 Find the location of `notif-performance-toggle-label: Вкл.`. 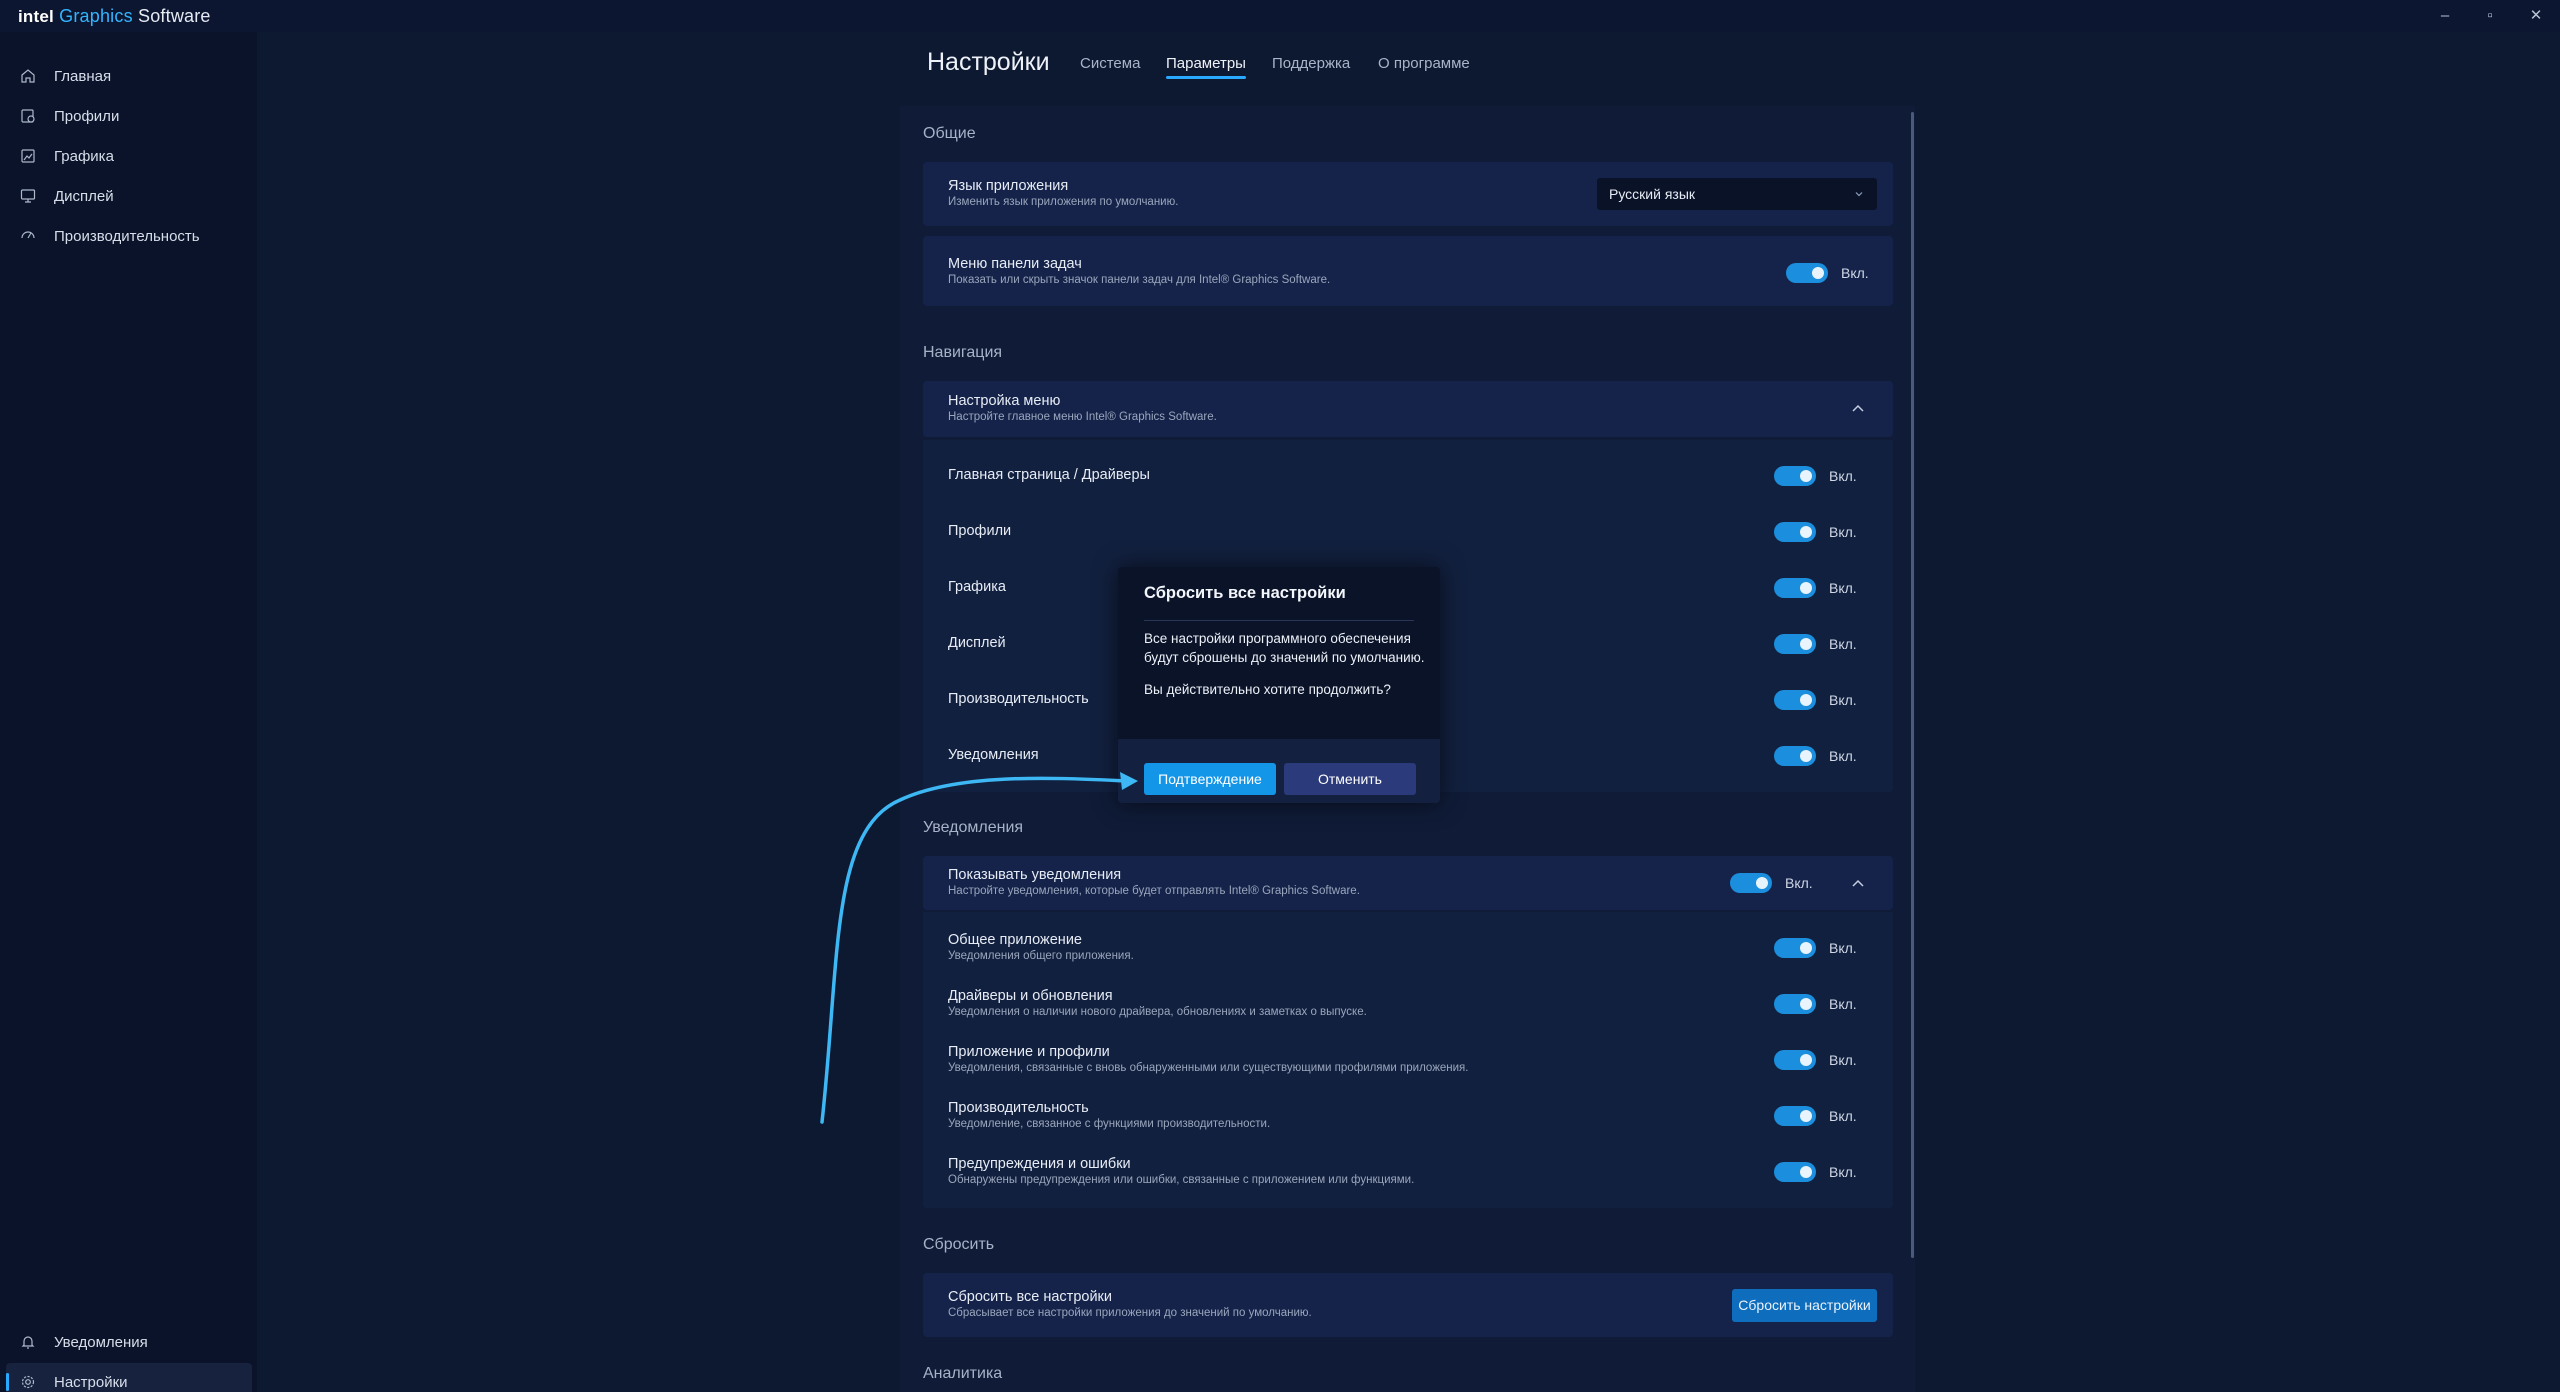

notif-performance-toggle-label: Вкл. is located at coordinates (1843, 1116).